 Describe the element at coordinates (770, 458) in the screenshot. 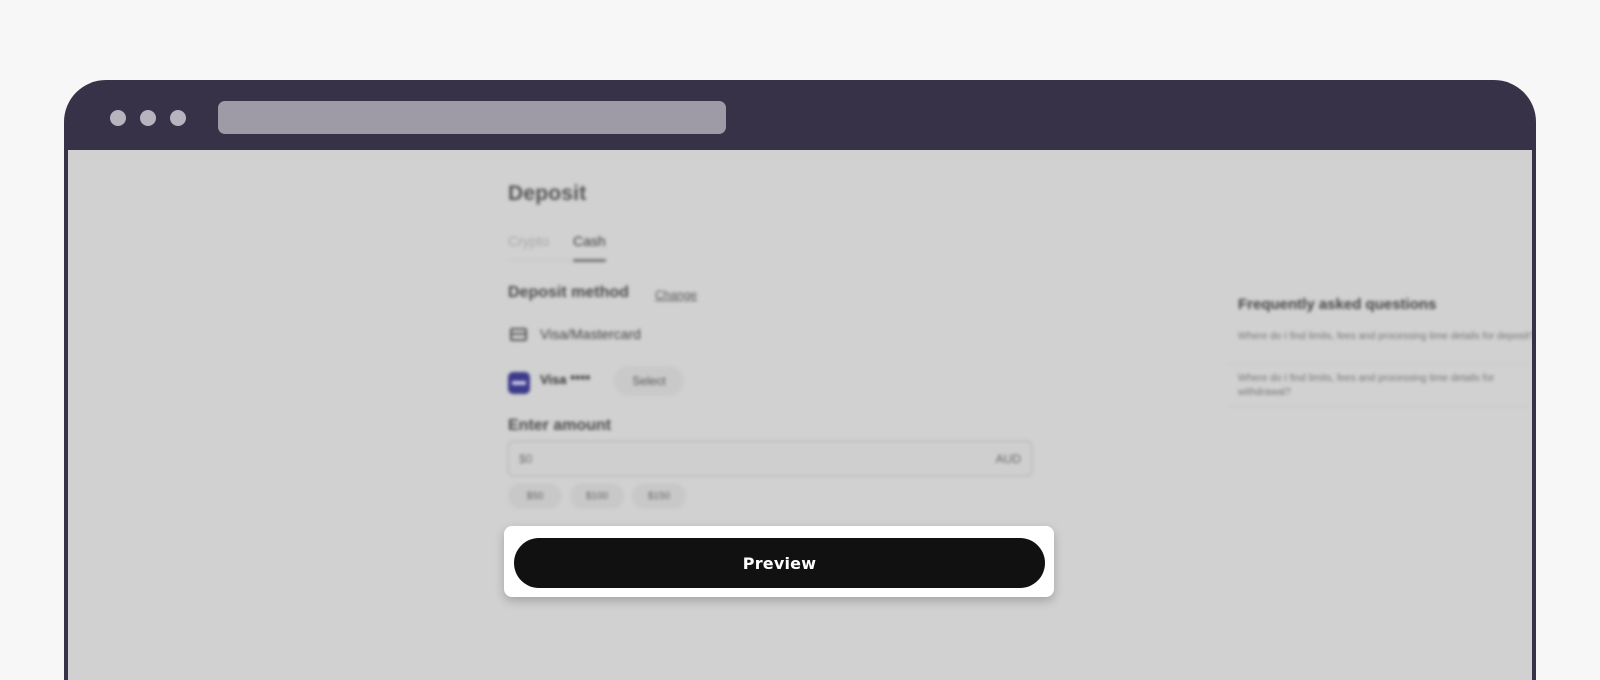

I see `amount-input: $0 AUD` at that location.